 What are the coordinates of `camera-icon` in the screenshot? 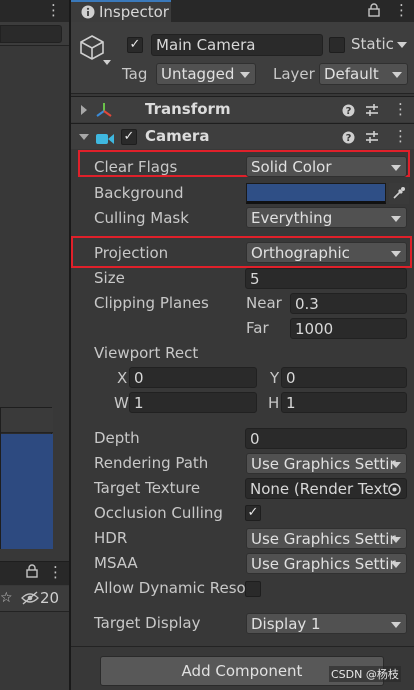 It's located at (105, 140).